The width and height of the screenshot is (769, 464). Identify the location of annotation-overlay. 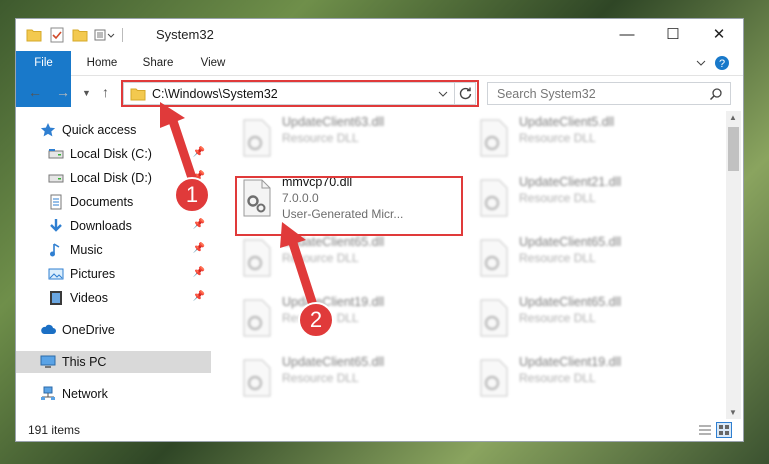
(238, 204).